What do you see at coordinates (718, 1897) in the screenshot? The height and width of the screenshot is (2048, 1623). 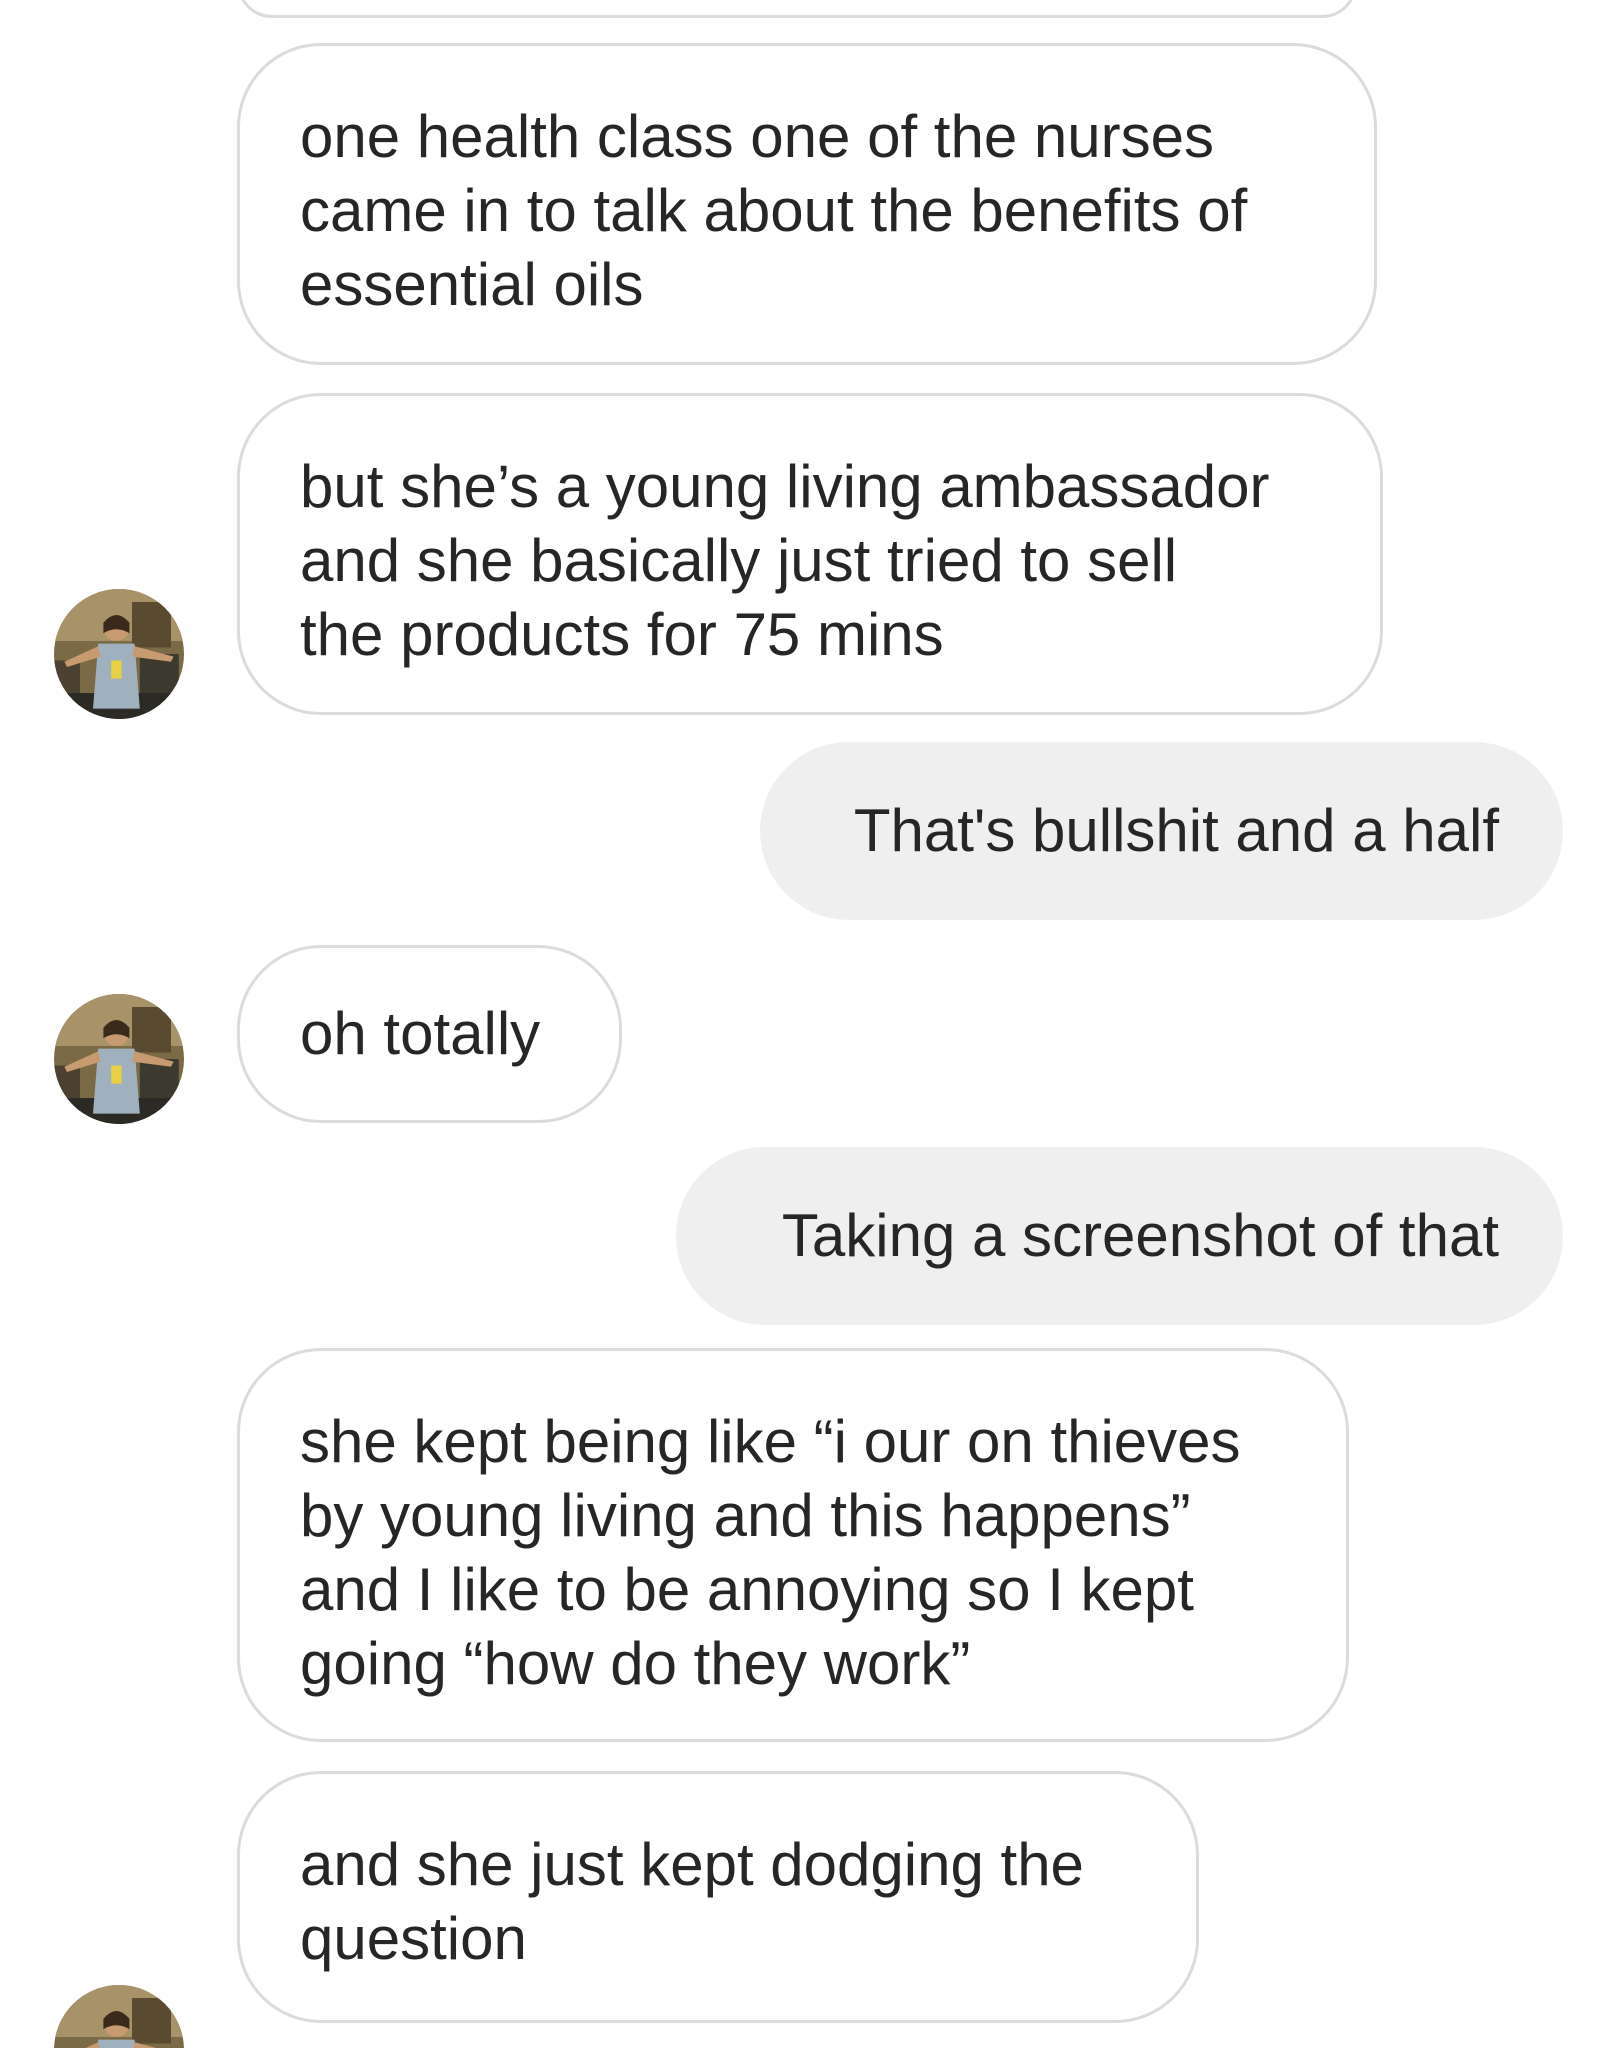 I see `message-bubble-incoming: and she just kept dodging the question` at bounding box center [718, 1897].